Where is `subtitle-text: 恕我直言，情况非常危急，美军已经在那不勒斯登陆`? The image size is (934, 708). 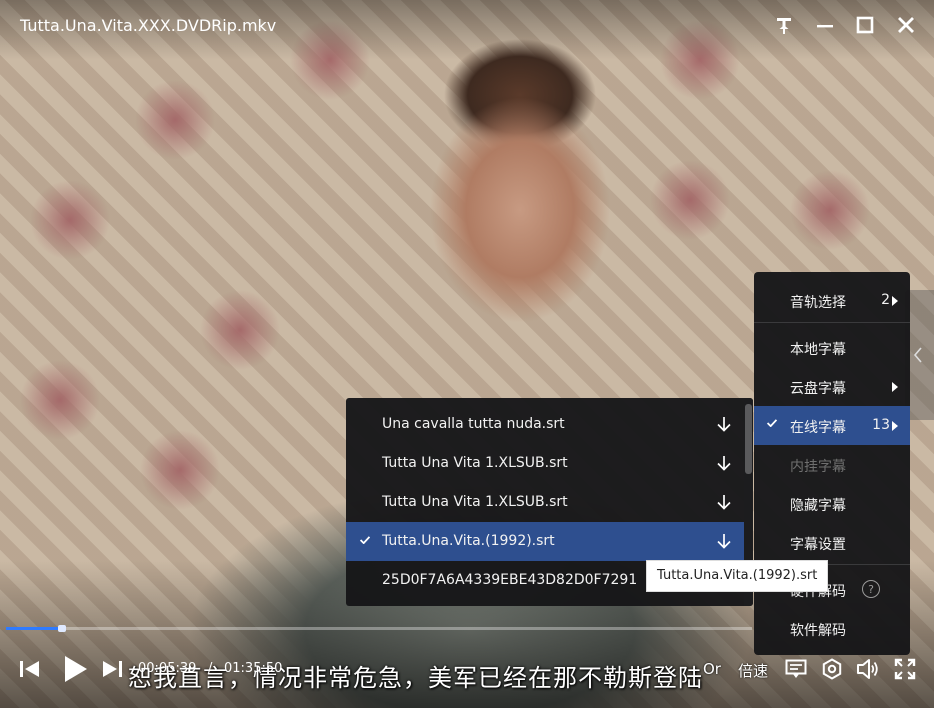
subtitle-text: 恕我直言，情况非常危急，美军已经在那不勒斯登陆 is located at coordinates (415, 678).